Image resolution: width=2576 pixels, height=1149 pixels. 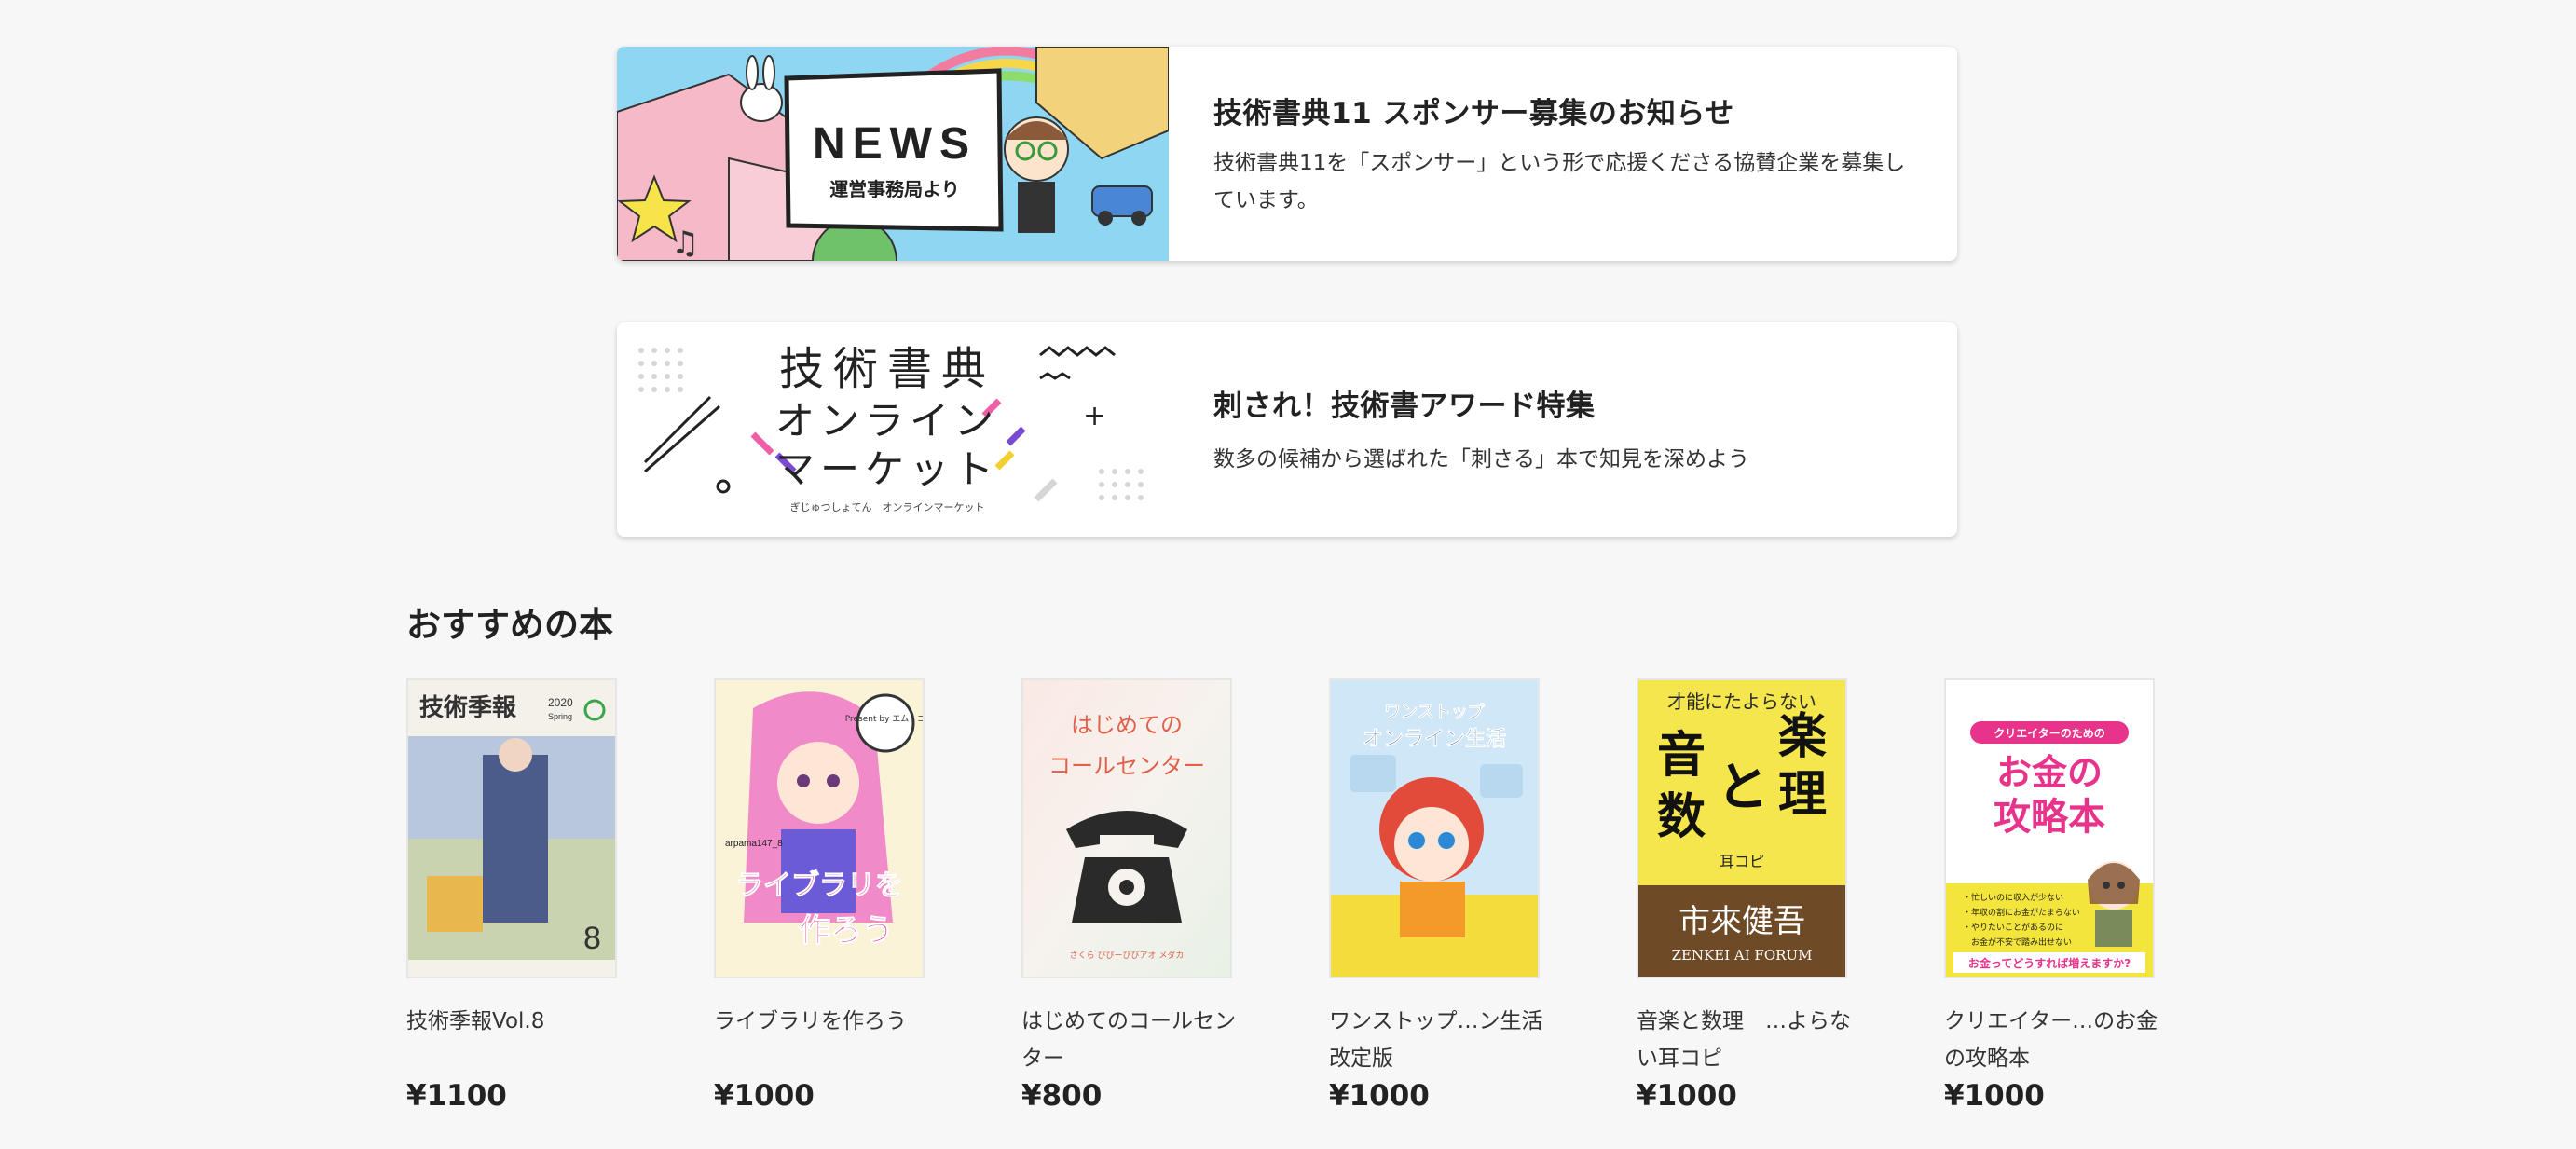 What do you see at coordinates (1062, 1096) in the screenshot?
I see `book-price: ¥800` at bounding box center [1062, 1096].